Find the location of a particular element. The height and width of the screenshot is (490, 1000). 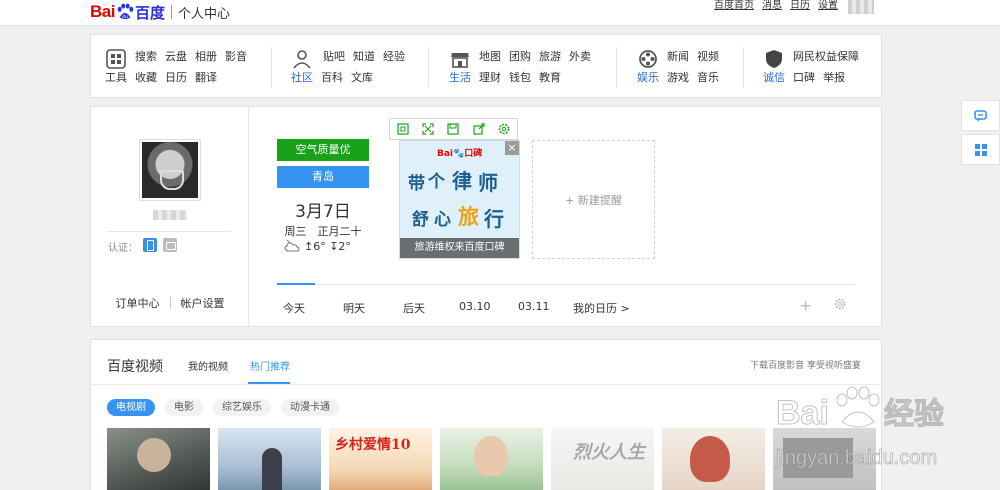

pill-movies: 电影 is located at coordinates (184, 407).